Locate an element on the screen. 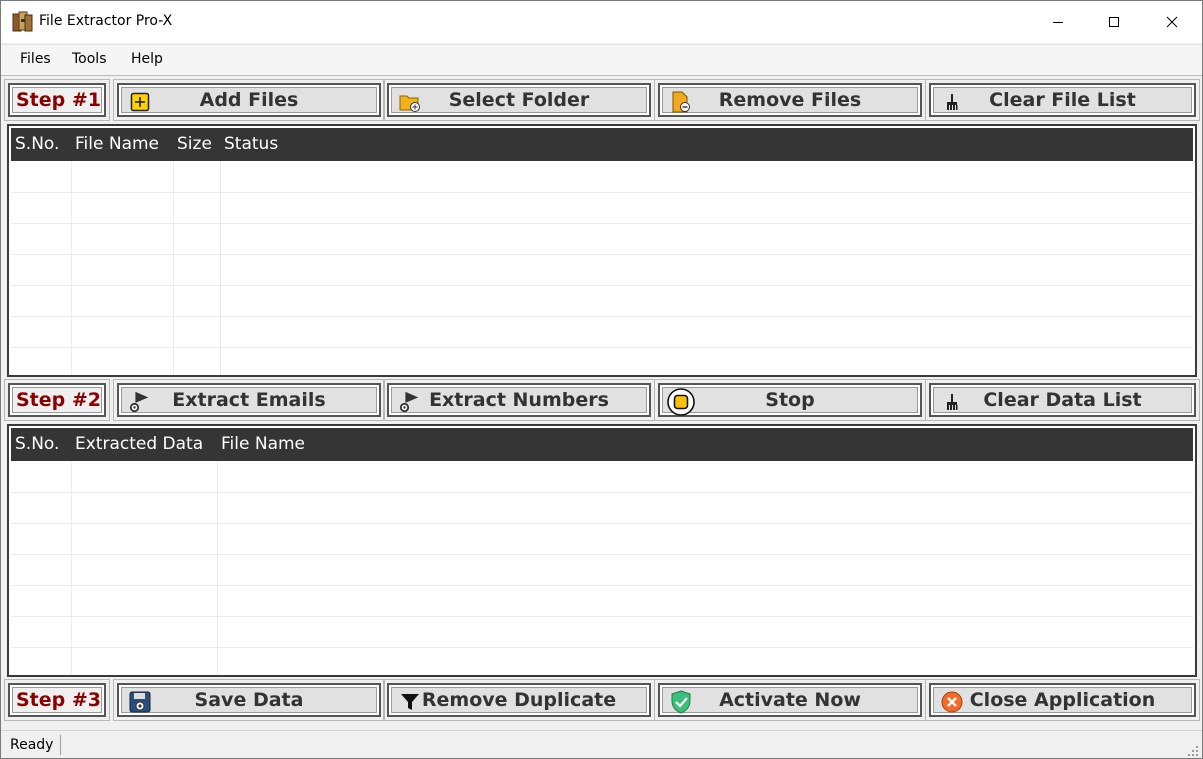 This screenshot has height=759, width=1203. stop-icon is located at coordinates (681, 402).